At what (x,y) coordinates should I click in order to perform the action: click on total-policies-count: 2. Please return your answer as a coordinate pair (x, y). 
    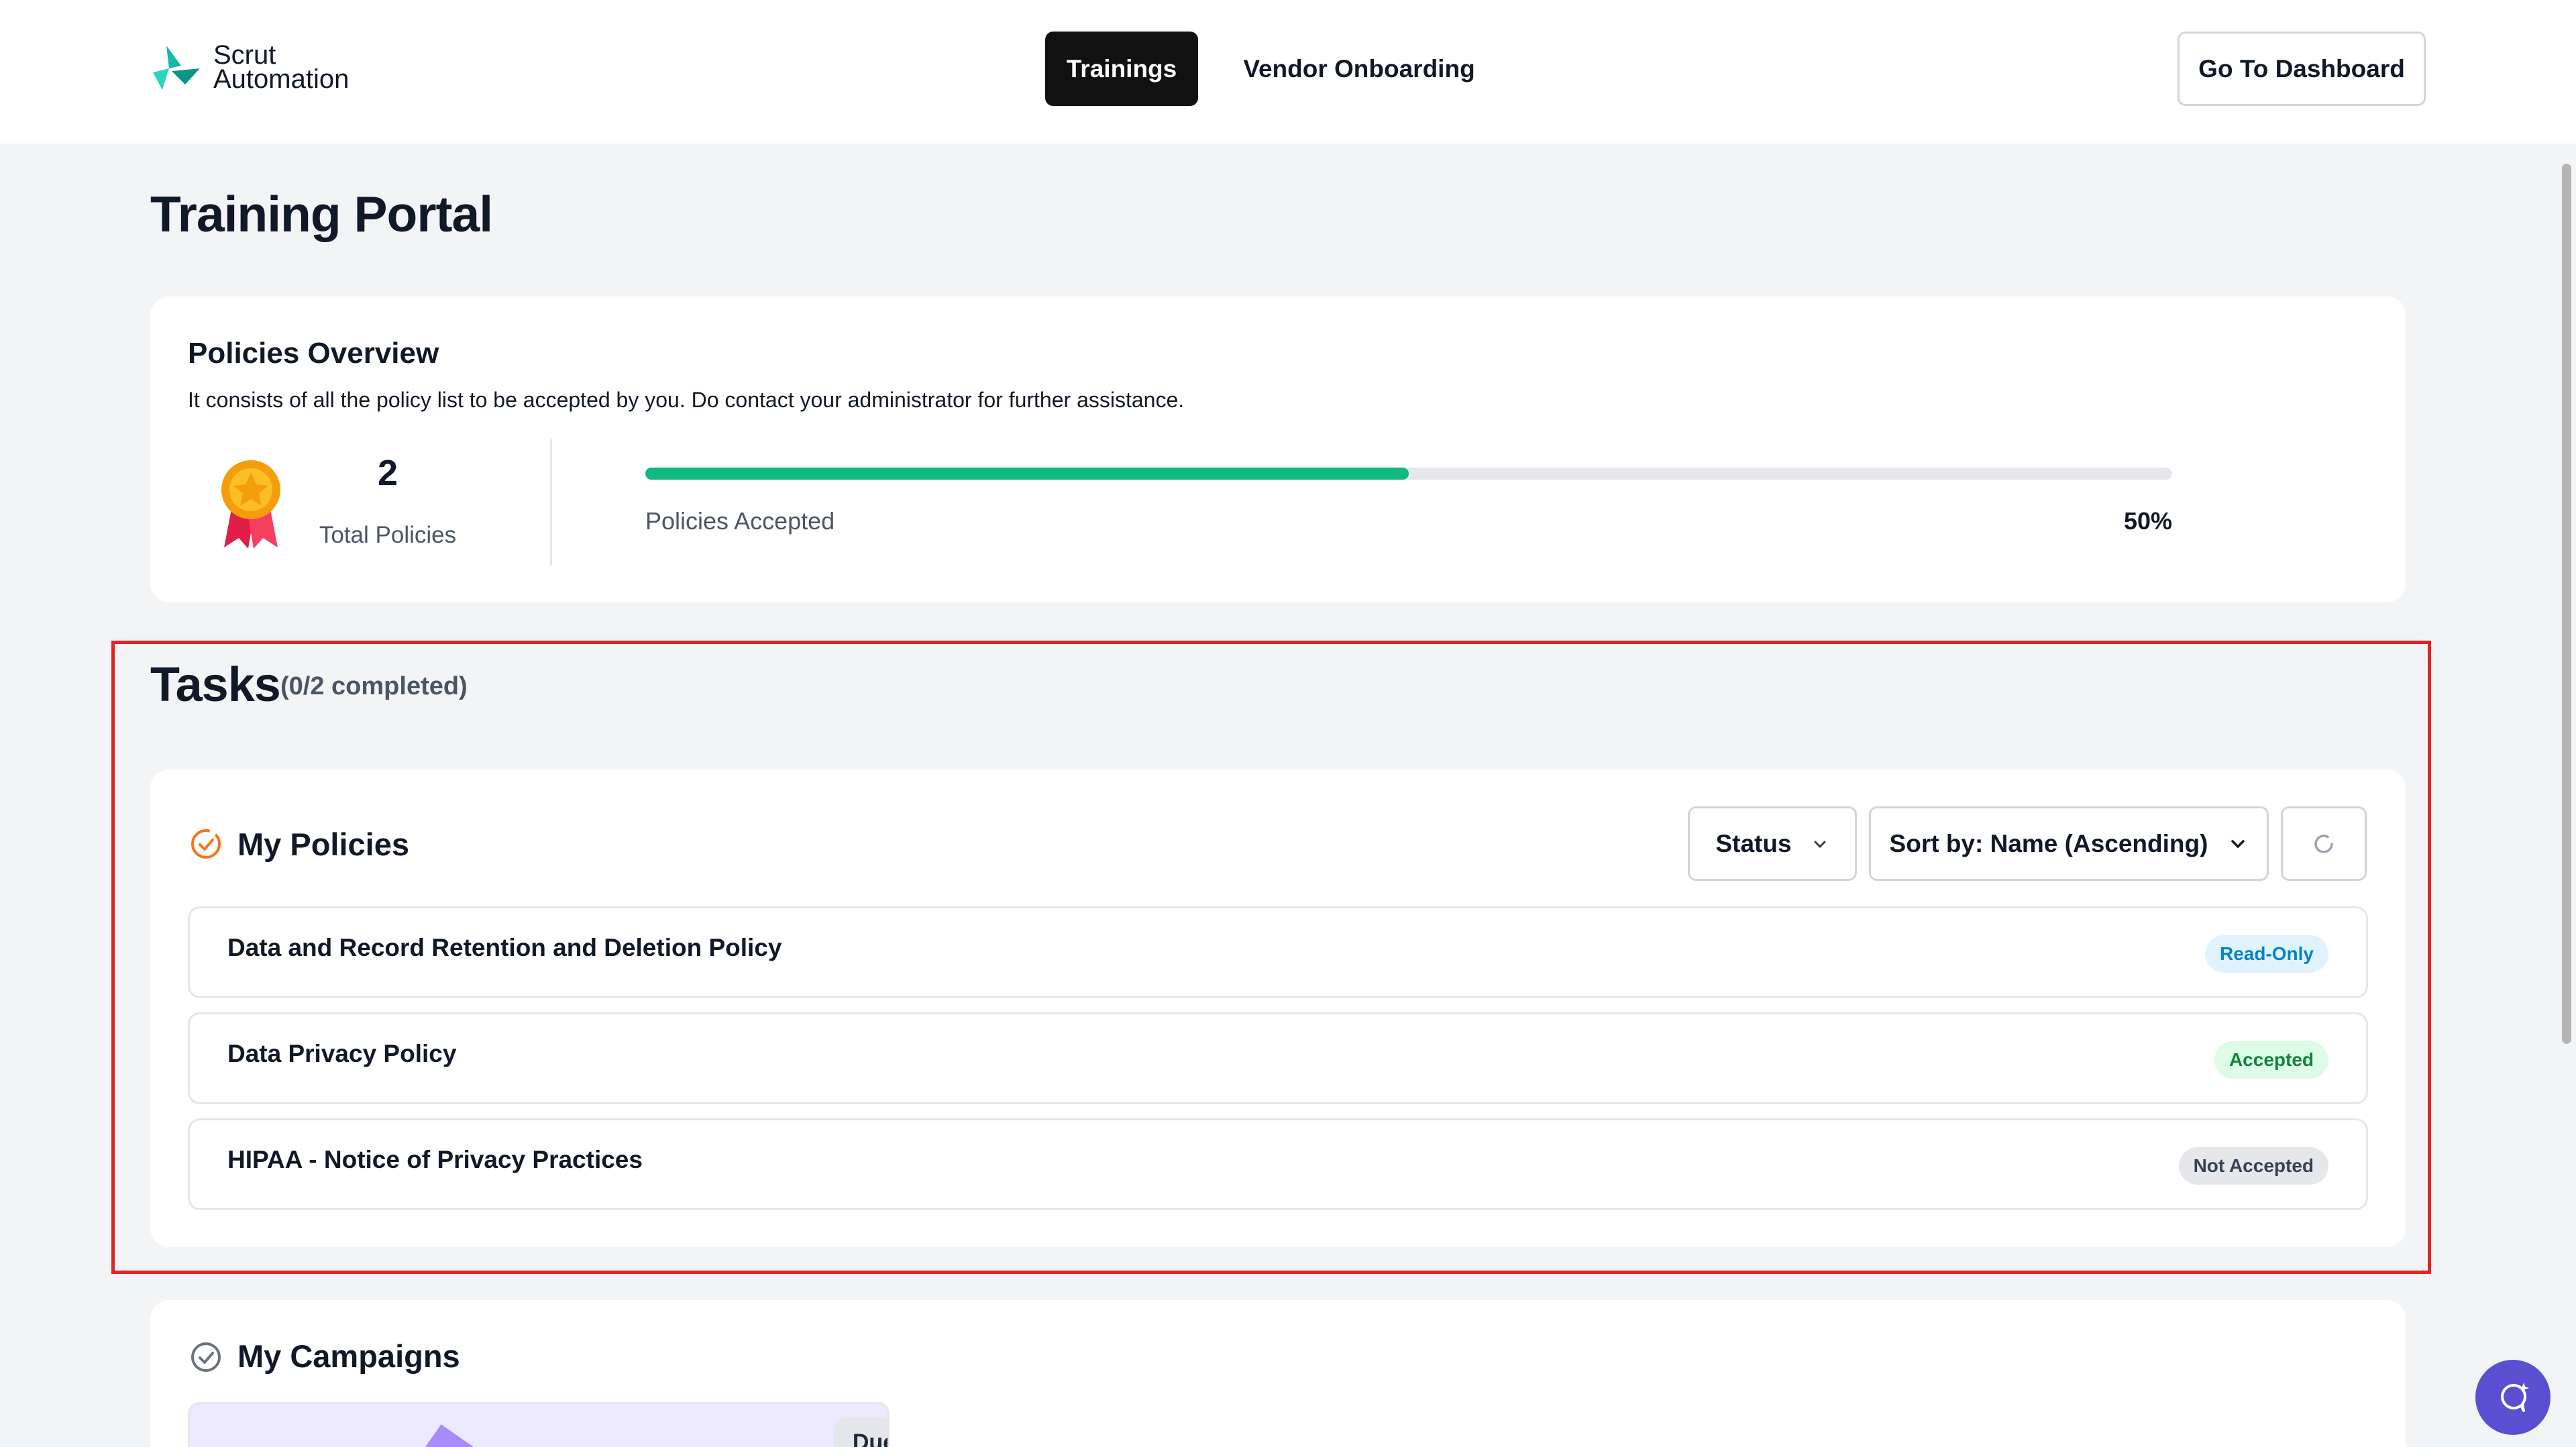
    Looking at the image, I should click on (387, 473).